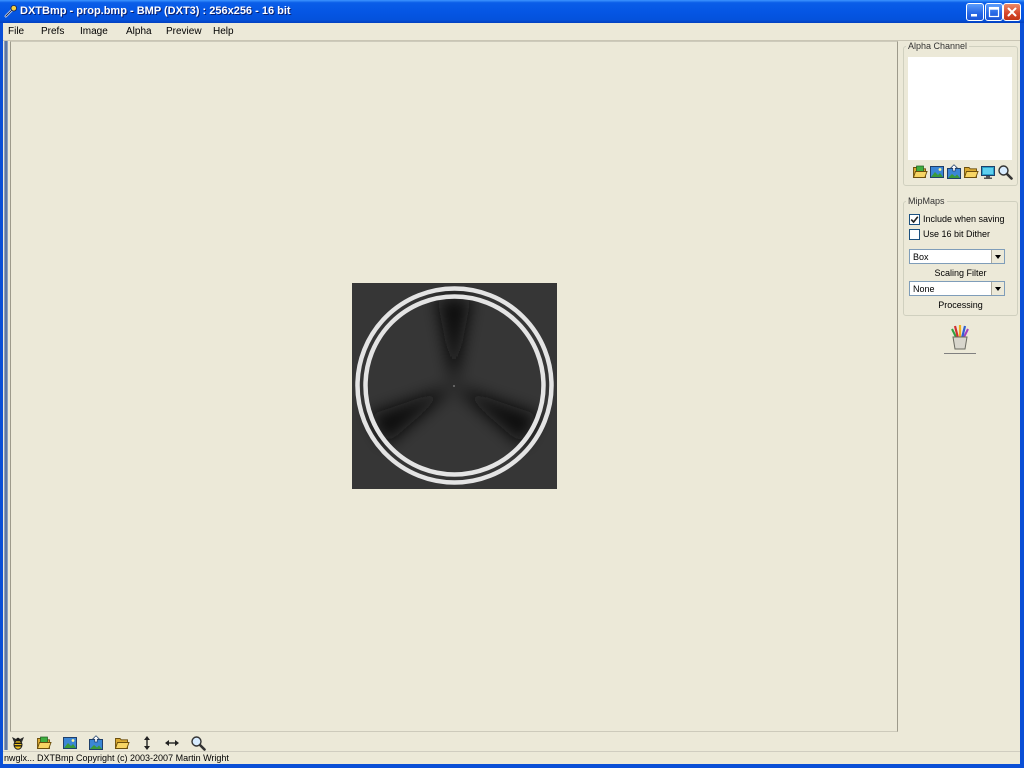 The height and width of the screenshot is (768, 1024). Describe the element at coordinates (964, 219) in the screenshot. I see `include-when-saving-label: Include when saving` at that location.